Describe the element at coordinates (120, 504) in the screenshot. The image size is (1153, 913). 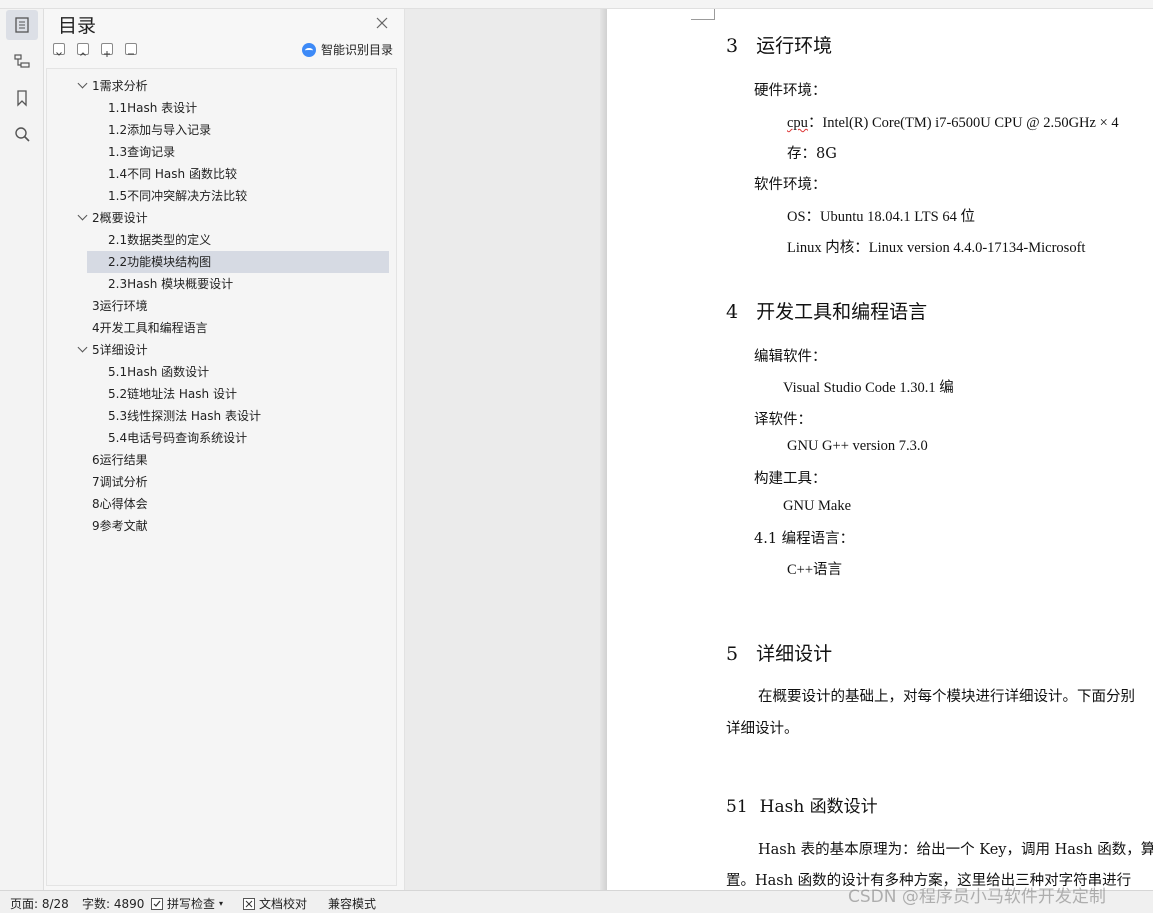
I see `toc-item-label: 8心得体会` at that location.